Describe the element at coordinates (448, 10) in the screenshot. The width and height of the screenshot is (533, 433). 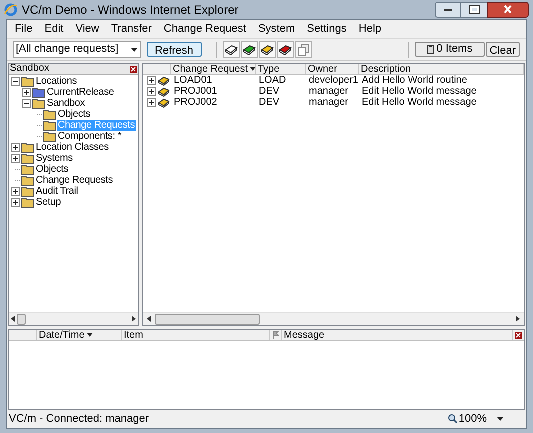
I see `minimize-button` at that location.